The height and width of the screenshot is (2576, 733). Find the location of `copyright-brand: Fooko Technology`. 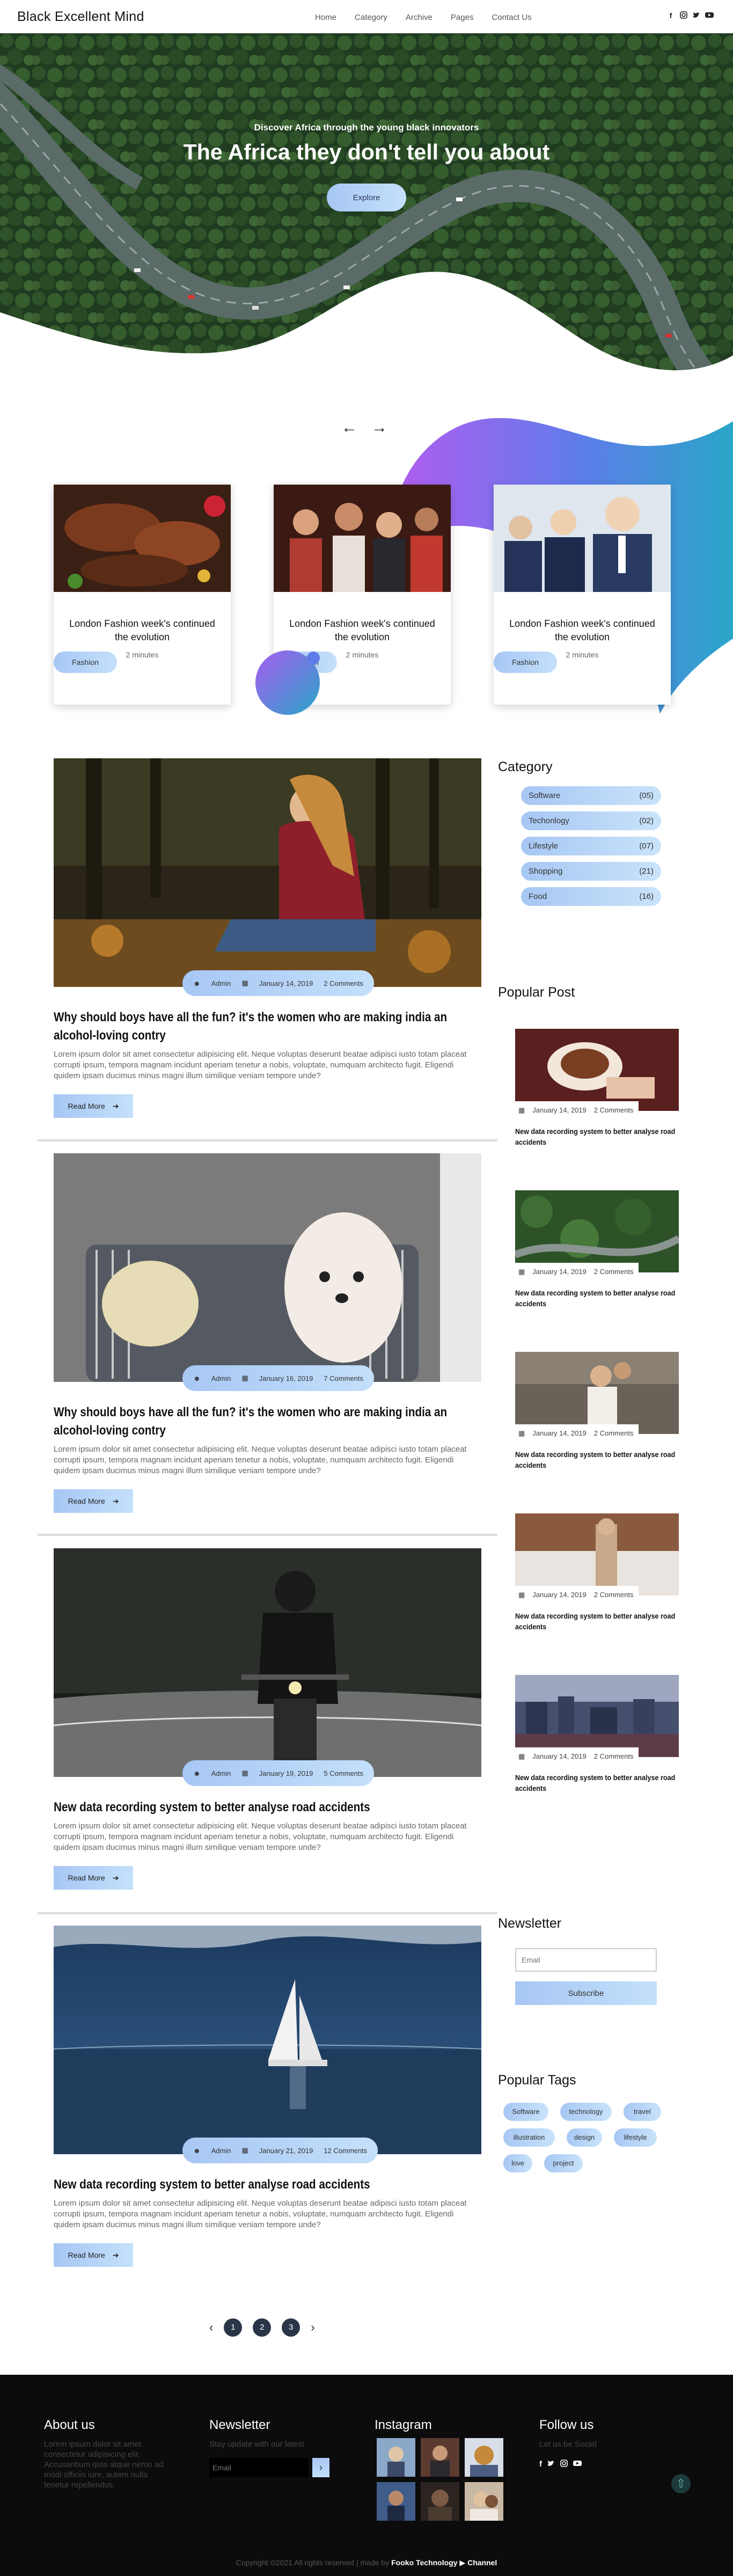

copyright-brand: Fooko Technology is located at coordinates (424, 2562).